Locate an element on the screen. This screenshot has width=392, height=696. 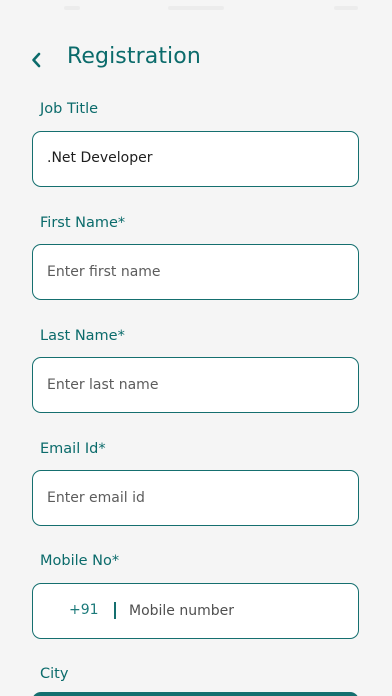
status-bar-time is located at coordinates (72, 8).